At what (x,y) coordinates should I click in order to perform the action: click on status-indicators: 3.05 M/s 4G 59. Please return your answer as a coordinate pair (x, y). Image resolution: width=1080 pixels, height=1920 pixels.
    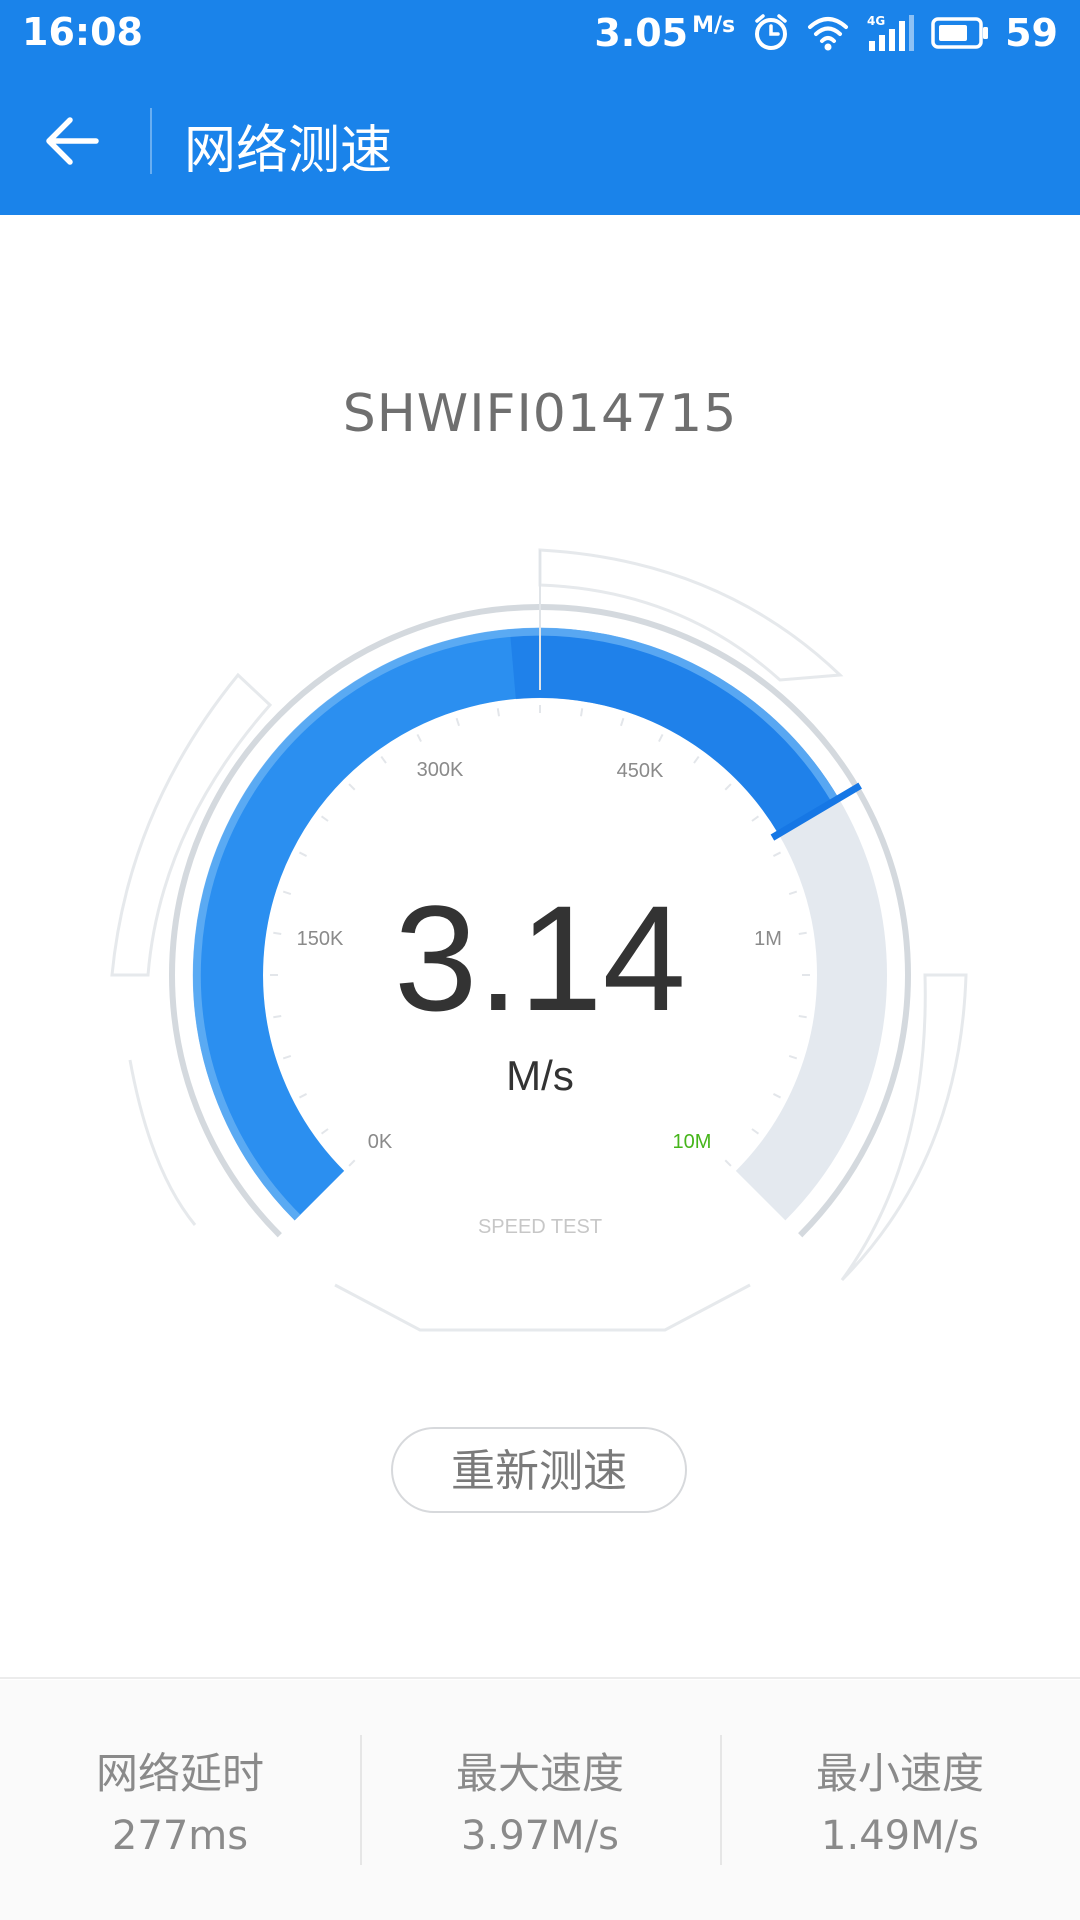
    Looking at the image, I should click on (826, 33).